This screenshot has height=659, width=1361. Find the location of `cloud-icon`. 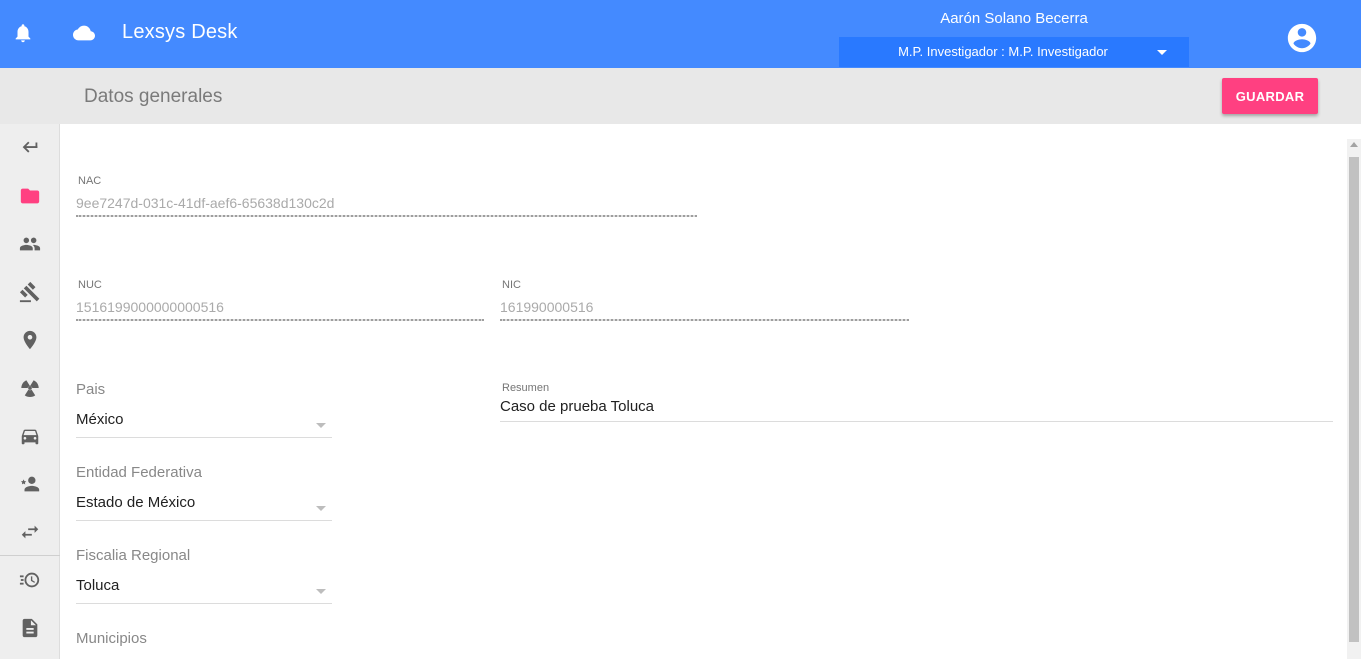

cloud-icon is located at coordinates (84, 33).